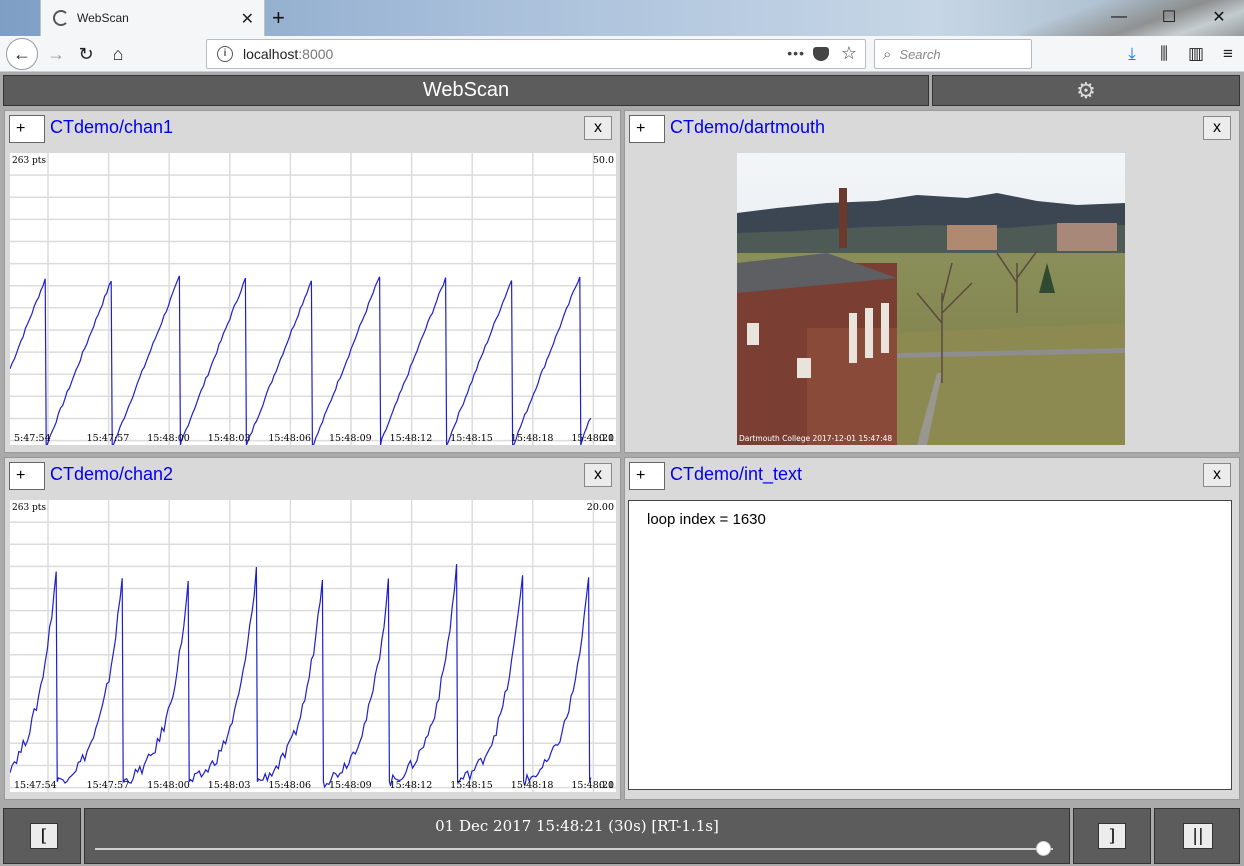 This screenshot has width=1244, height=866. What do you see at coordinates (35, 785) in the screenshot?
I see `x-tick-label: 15:47:54` at bounding box center [35, 785].